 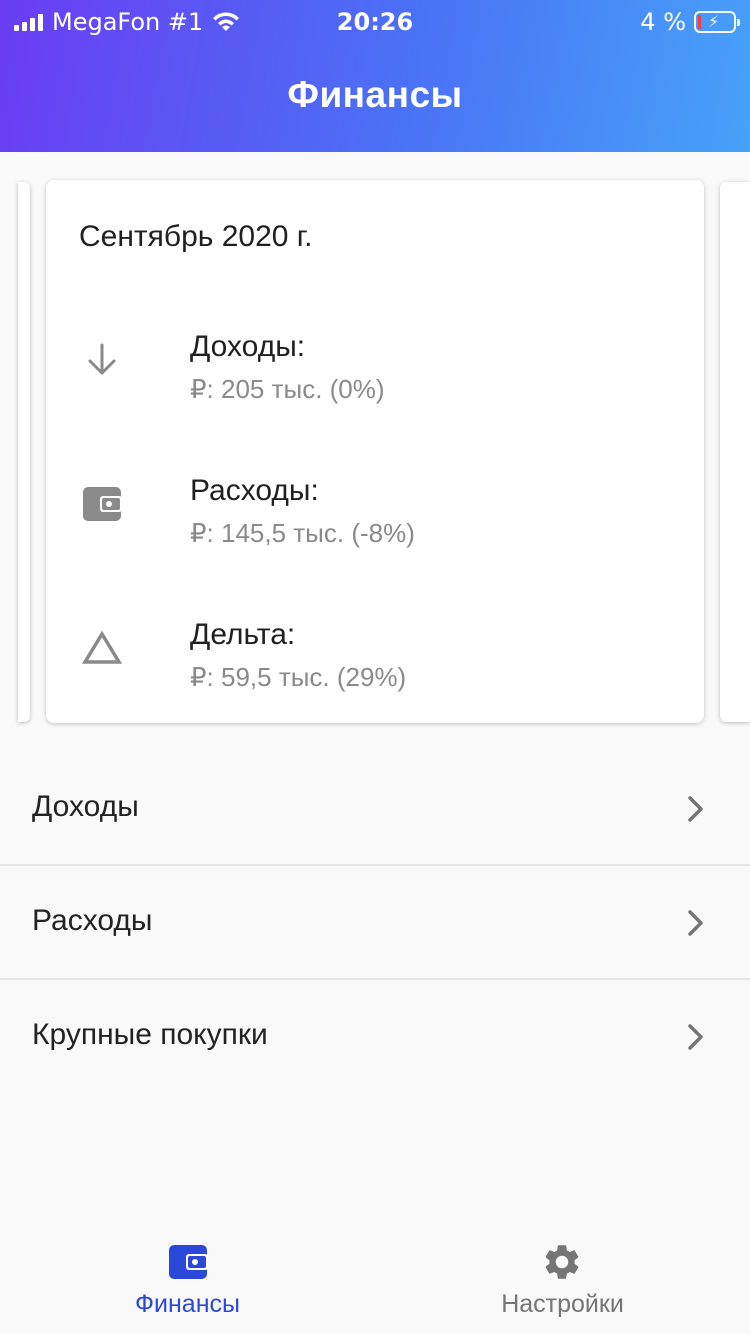 What do you see at coordinates (248, 346) in the screenshot?
I see `stat-label: Доходы:` at bounding box center [248, 346].